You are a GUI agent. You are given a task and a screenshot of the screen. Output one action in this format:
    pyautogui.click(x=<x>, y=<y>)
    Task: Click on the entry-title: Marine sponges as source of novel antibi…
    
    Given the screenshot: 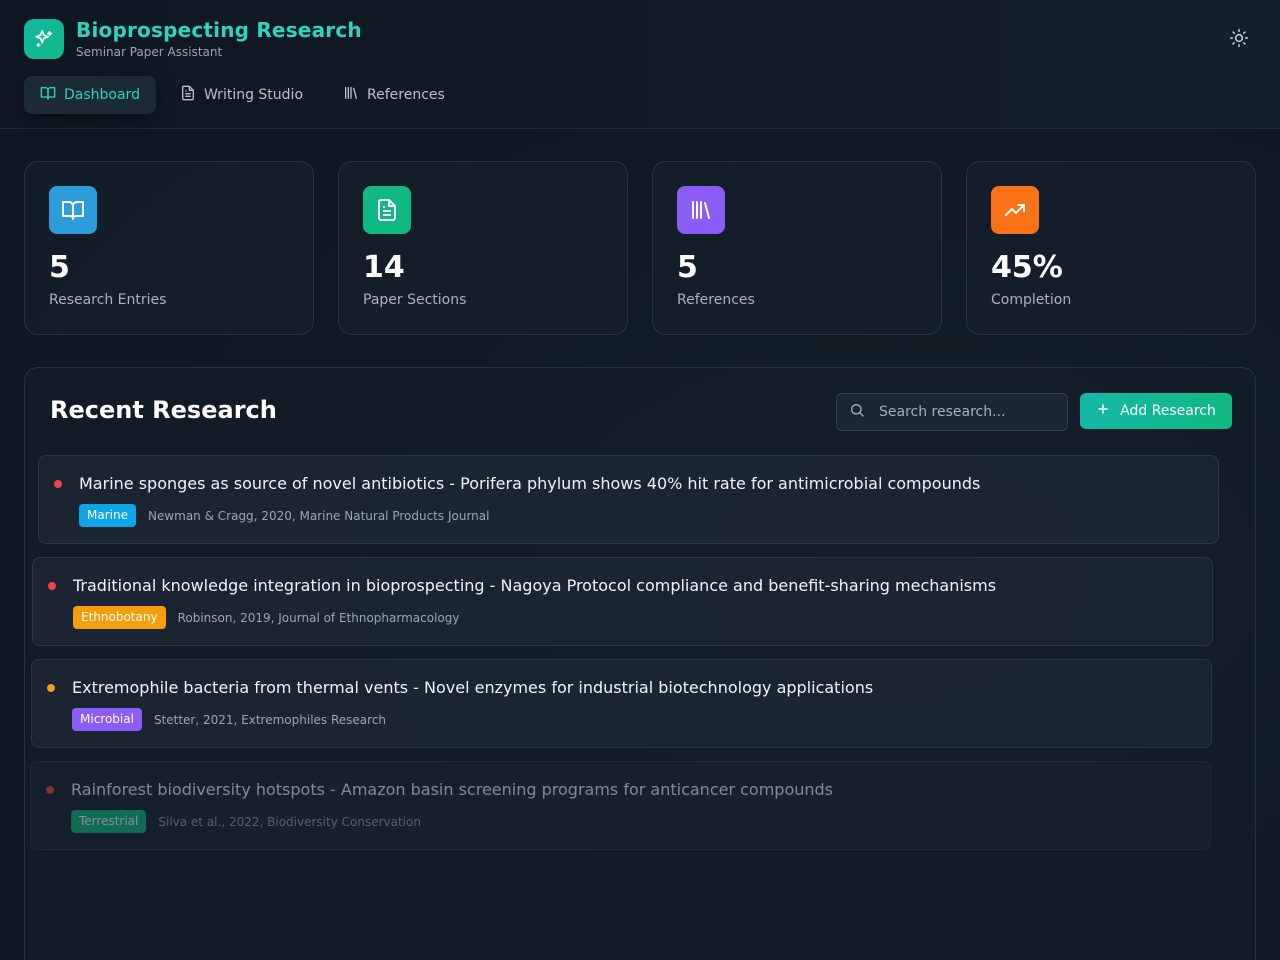 What is the action you would take?
    pyautogui.click(x=530, y=483)
    